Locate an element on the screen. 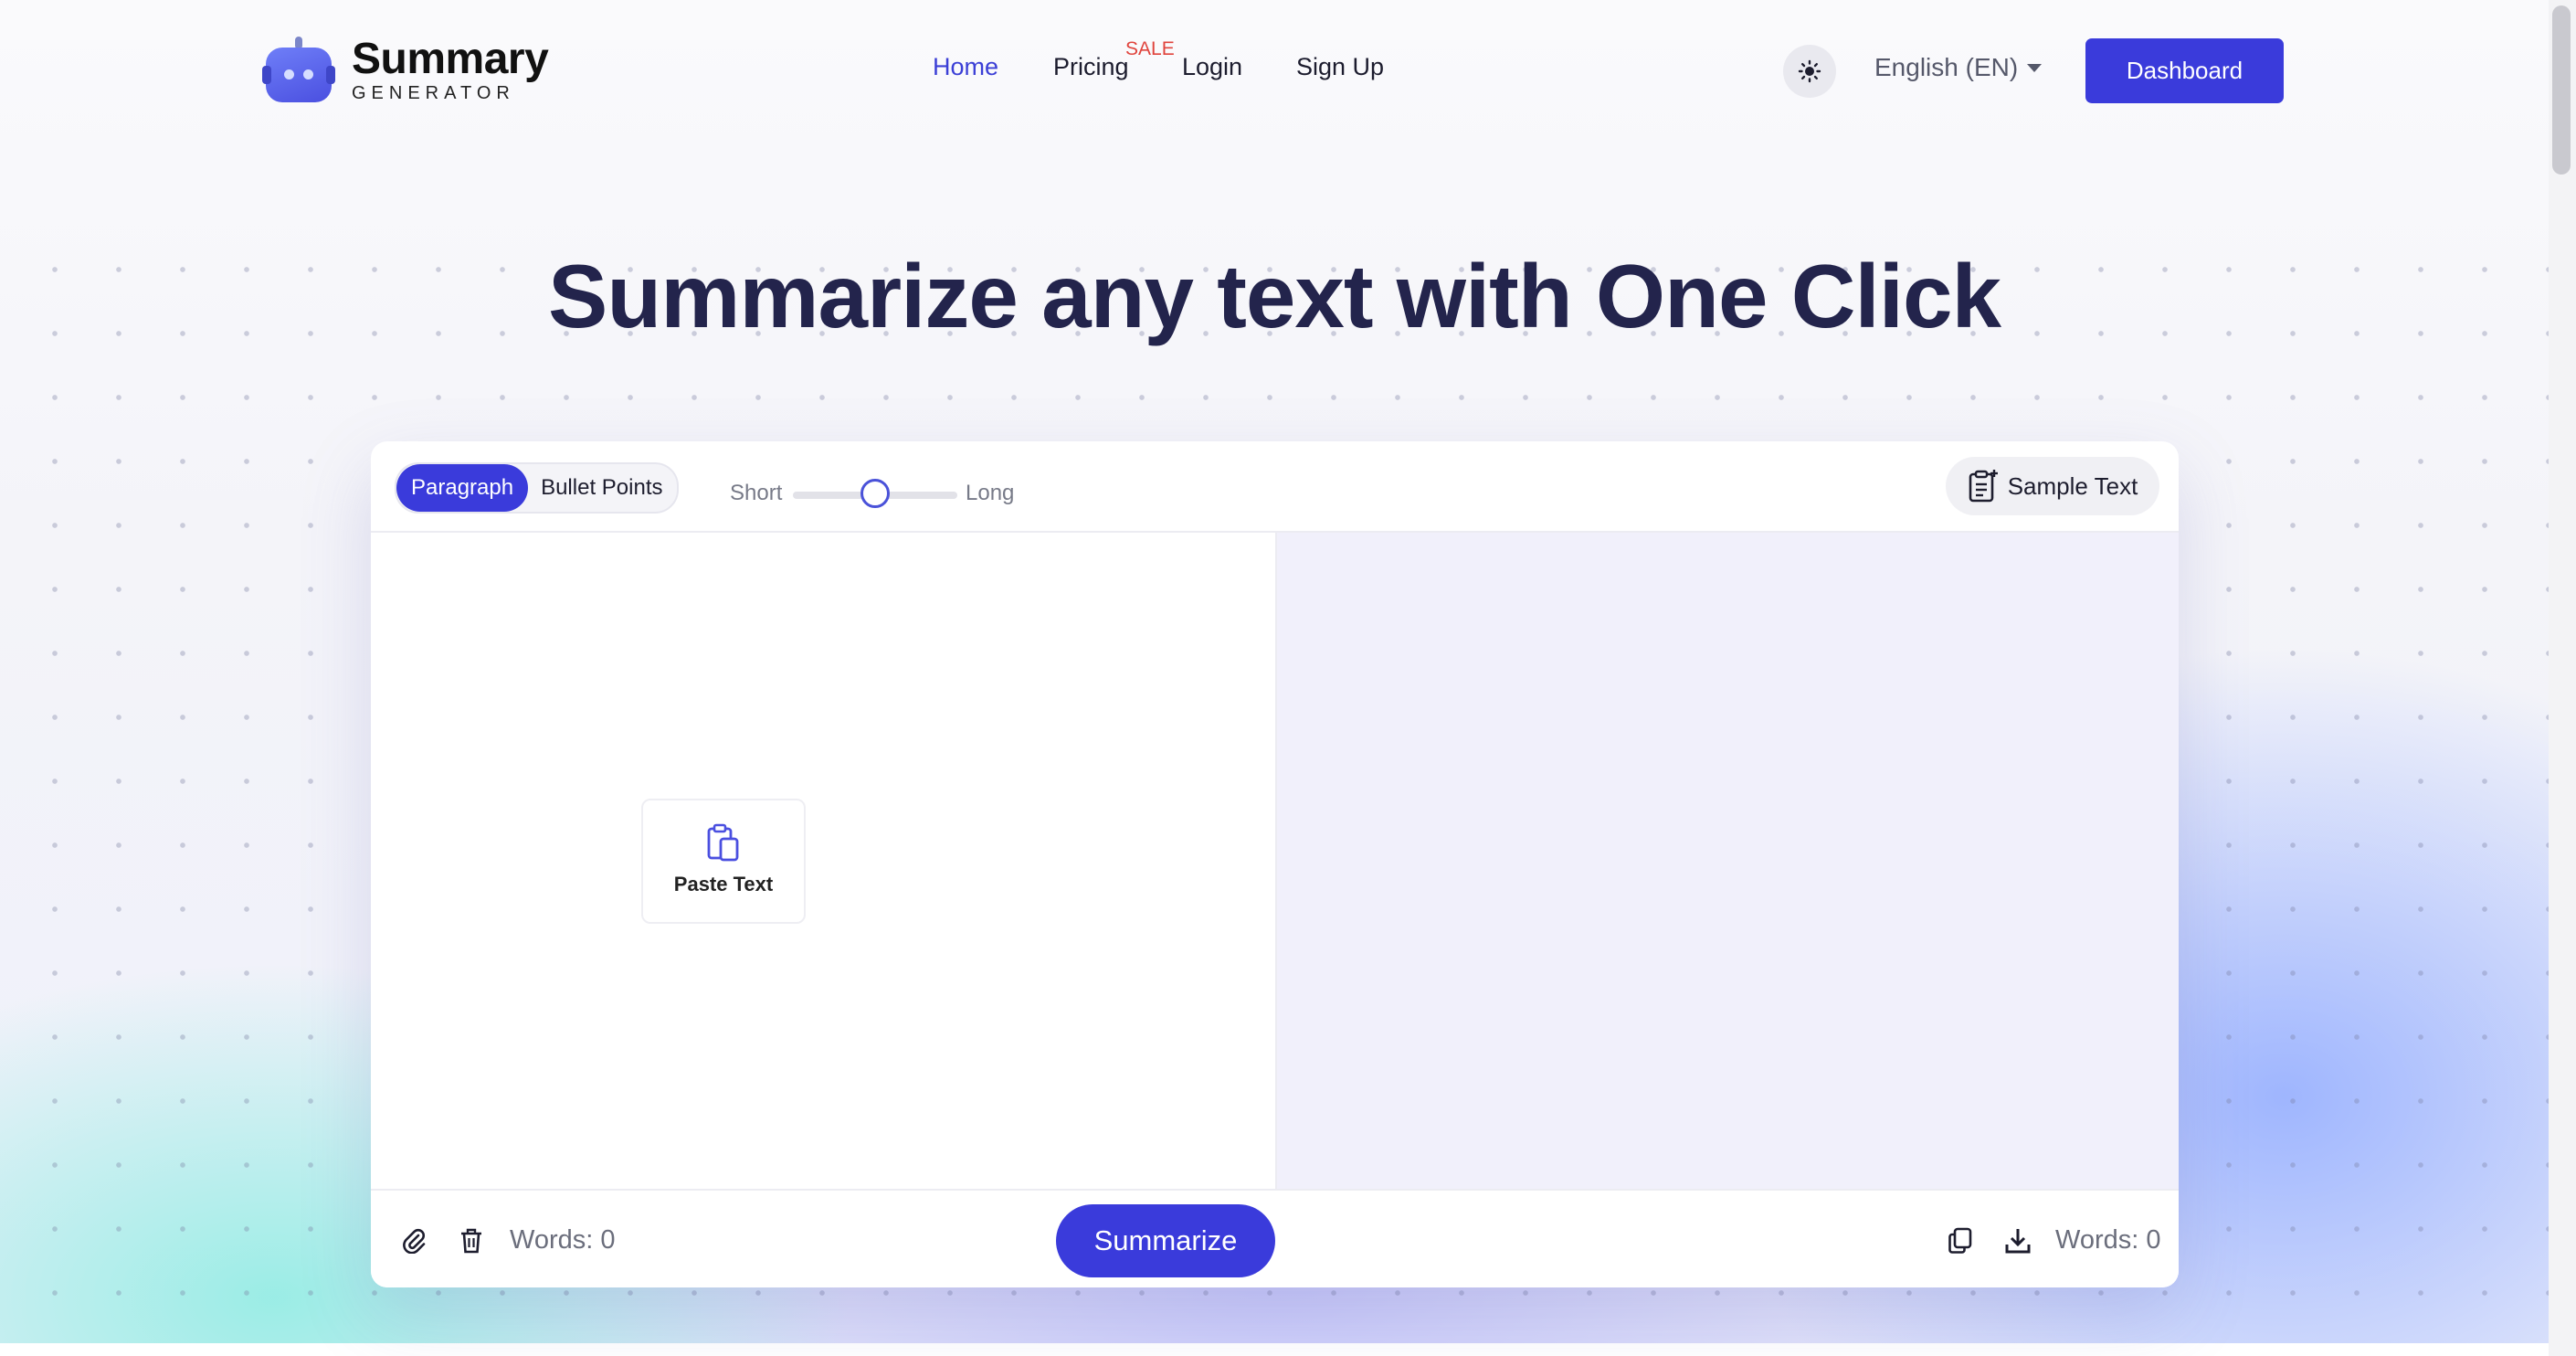 This screenshot has height=1356, width=2576. length-long-label: Long is located at coordinates (990, 493).